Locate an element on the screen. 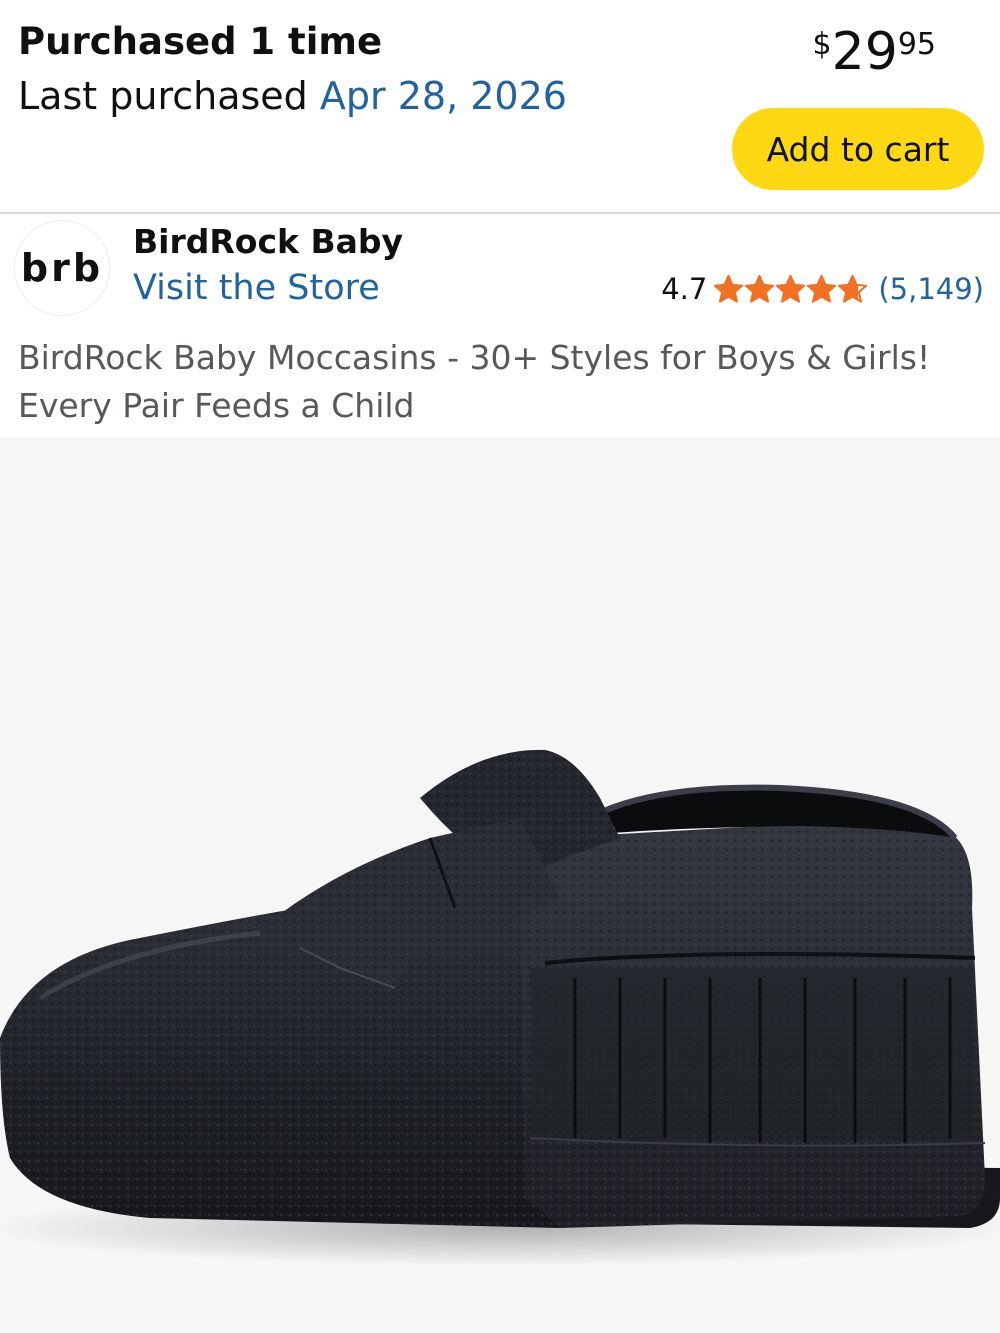 This screenshot has width=1000, height=1333. add-to-cart-button: Add to cart is located at coordinates (858, 149).